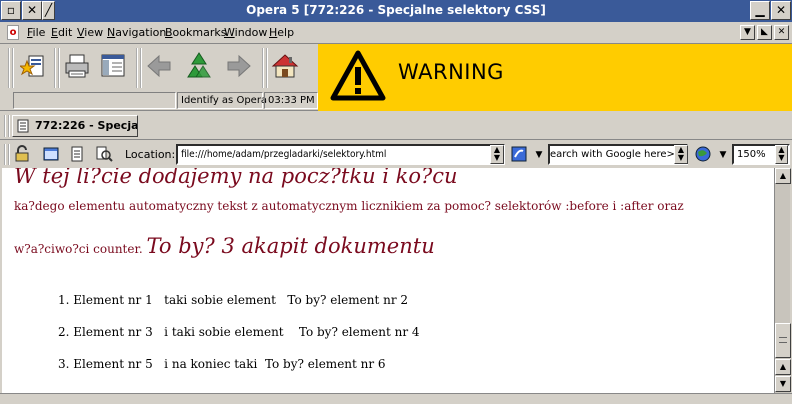  I want to click on document-print-icon, so click(77, 154).